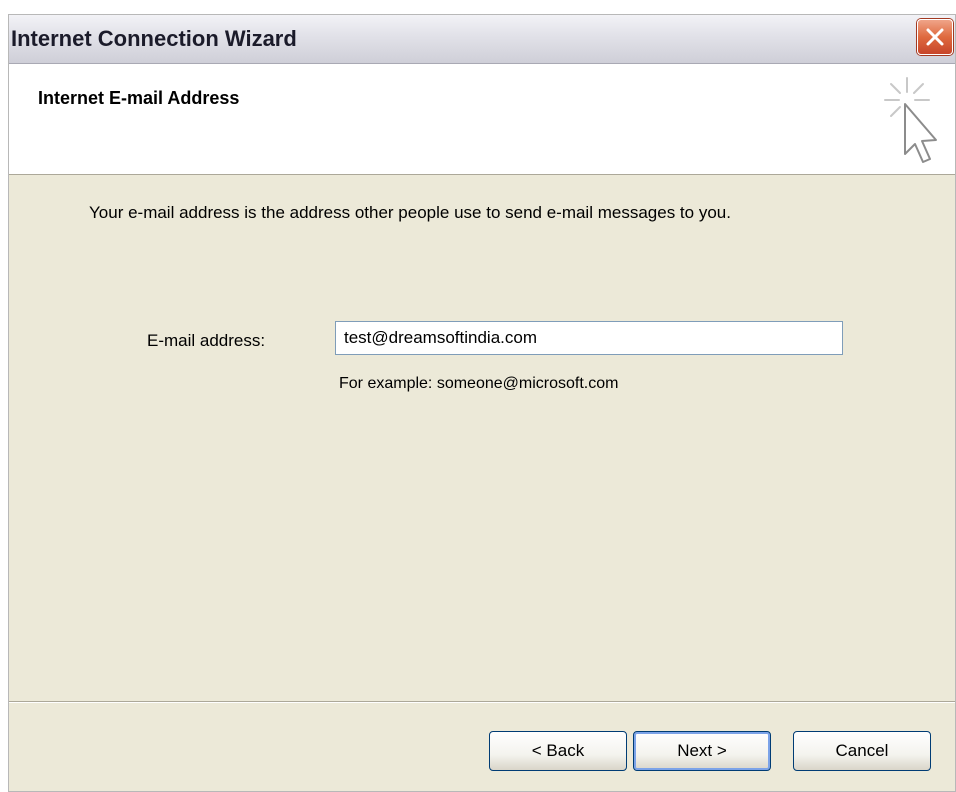  What do you see at coordinates (702, 751) in the screenshot?
I see `next-button: Next >` at bounding box center [702, 751].